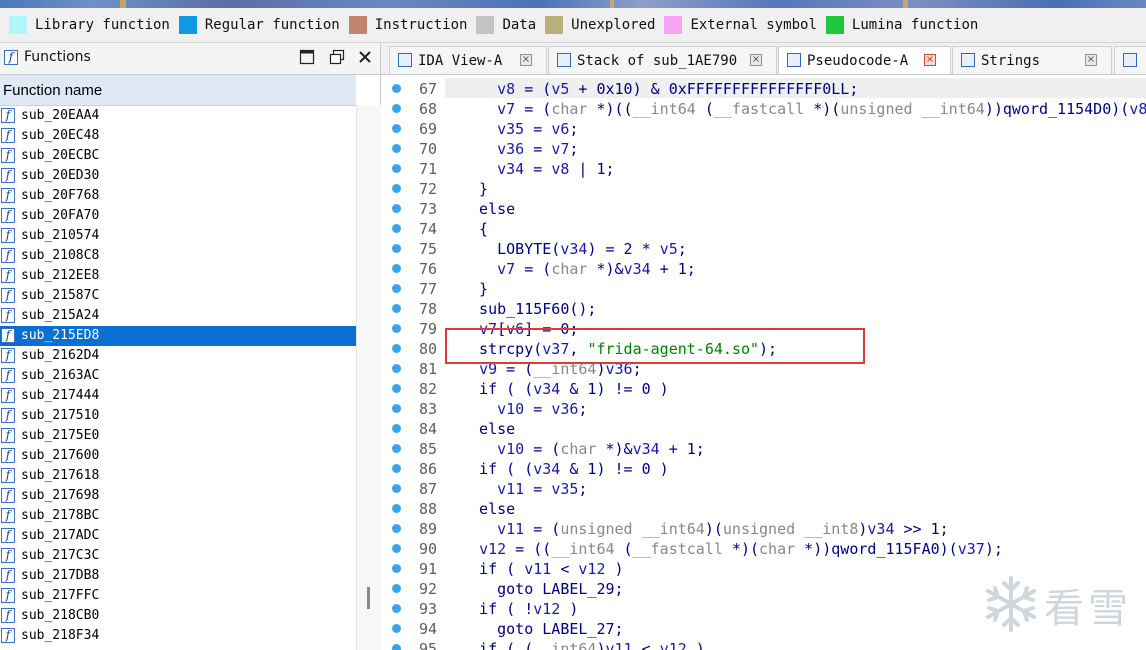 This screenshot has width=1146, height=650. I want to click on function-list-item: f sub_2162D4, so click(178, 356).